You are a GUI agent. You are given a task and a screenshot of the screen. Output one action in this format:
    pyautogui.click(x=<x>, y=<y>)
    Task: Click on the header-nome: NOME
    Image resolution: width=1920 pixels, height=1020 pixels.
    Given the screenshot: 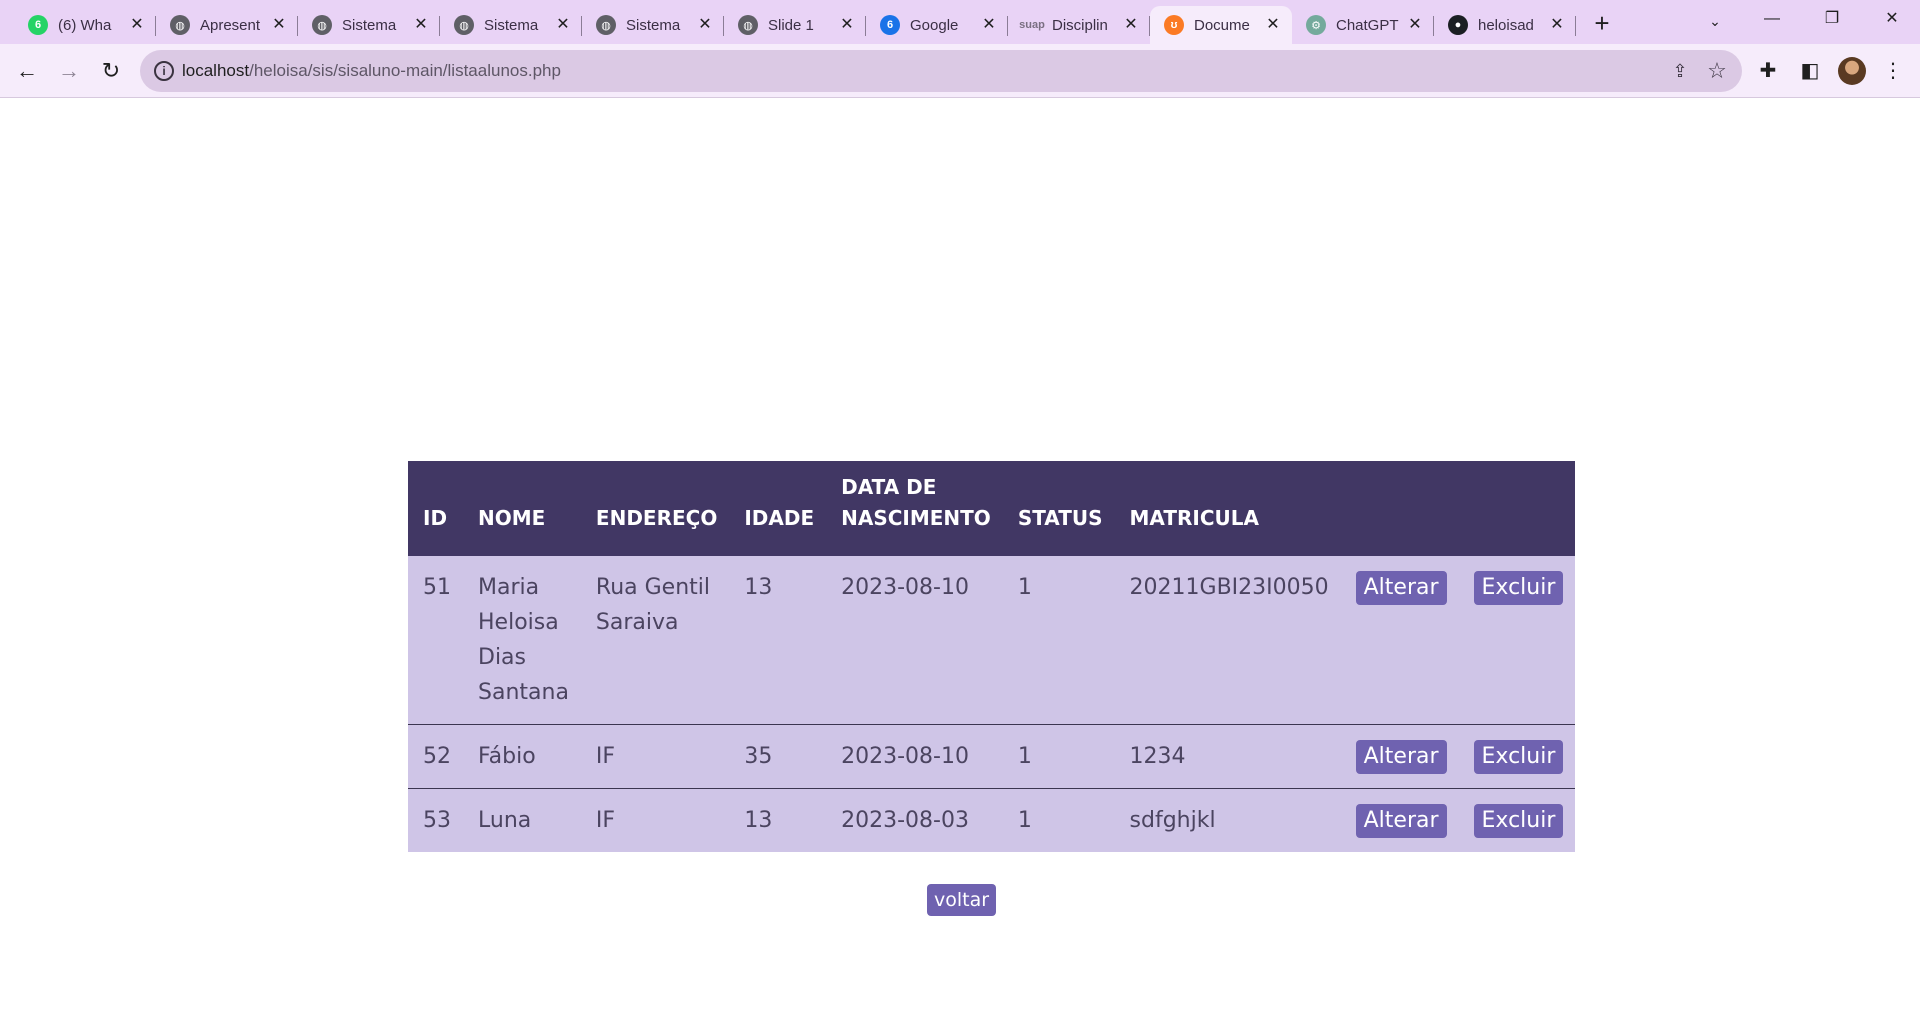 What is the action you would take?
    pyautogui.click(x=522, y=508)
    